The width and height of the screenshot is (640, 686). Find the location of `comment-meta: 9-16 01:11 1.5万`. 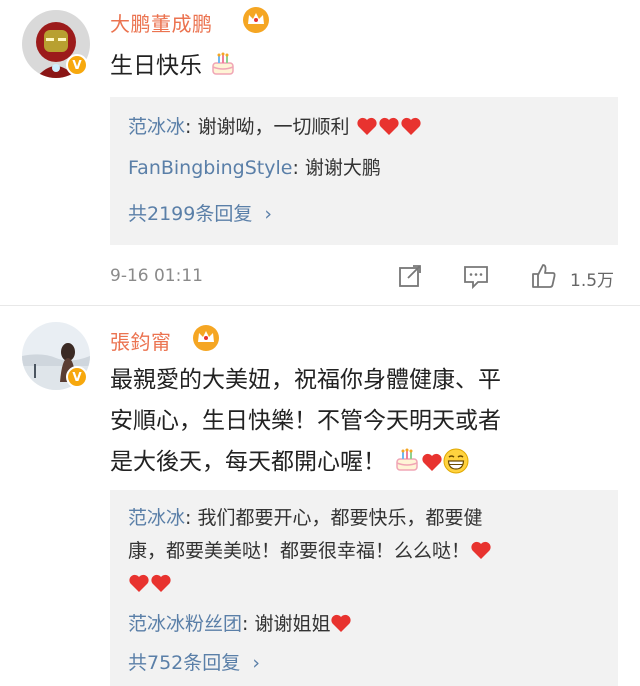

comment-meta: 9-16 01:11 1.5万 is located at coordinates (365, 277).